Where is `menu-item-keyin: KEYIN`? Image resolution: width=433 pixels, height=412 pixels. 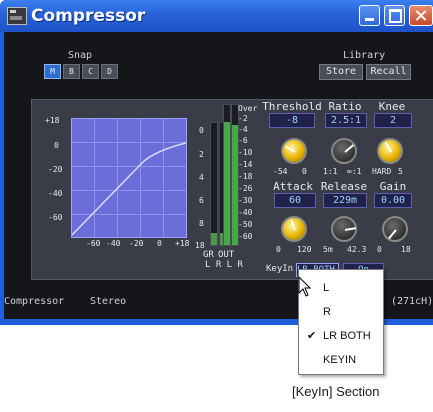
menu-item-keyin: KEYIN is located at coordinates (341, 361).